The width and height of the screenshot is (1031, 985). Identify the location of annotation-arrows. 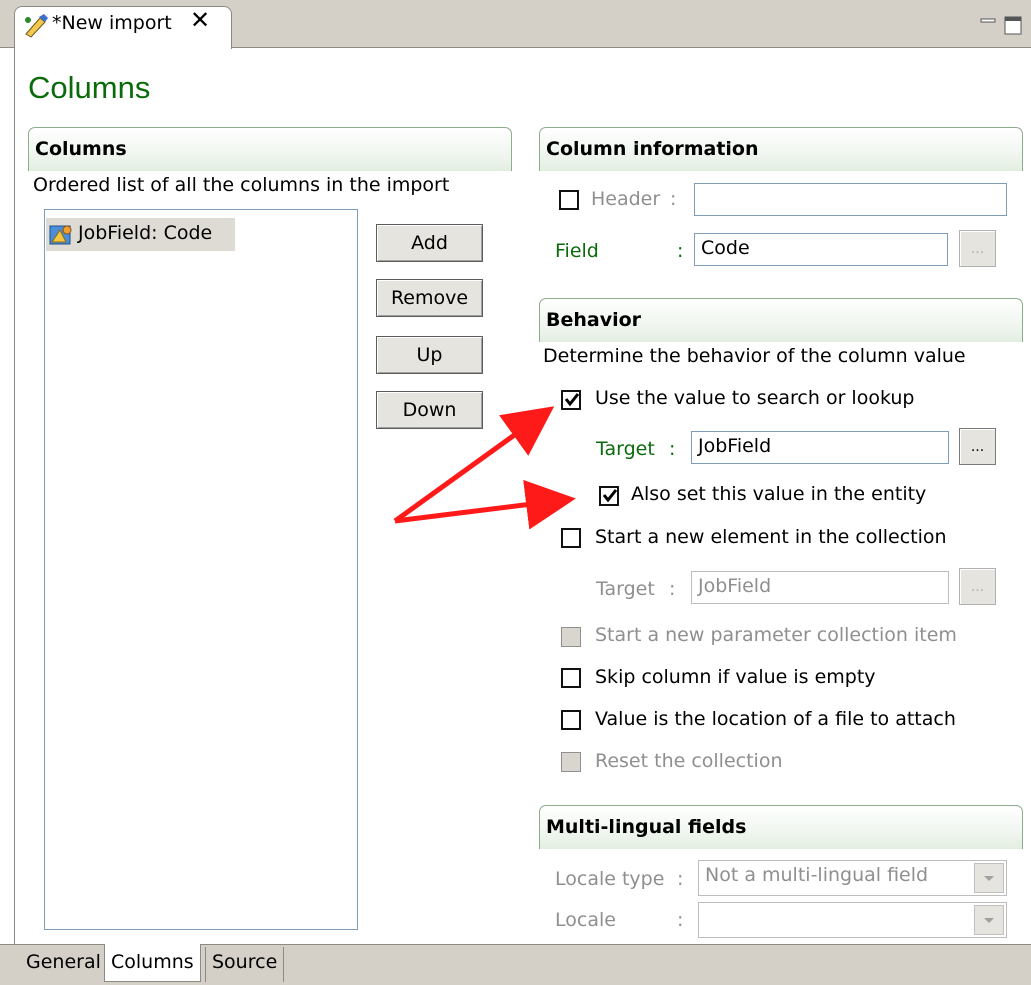
(484, 468).